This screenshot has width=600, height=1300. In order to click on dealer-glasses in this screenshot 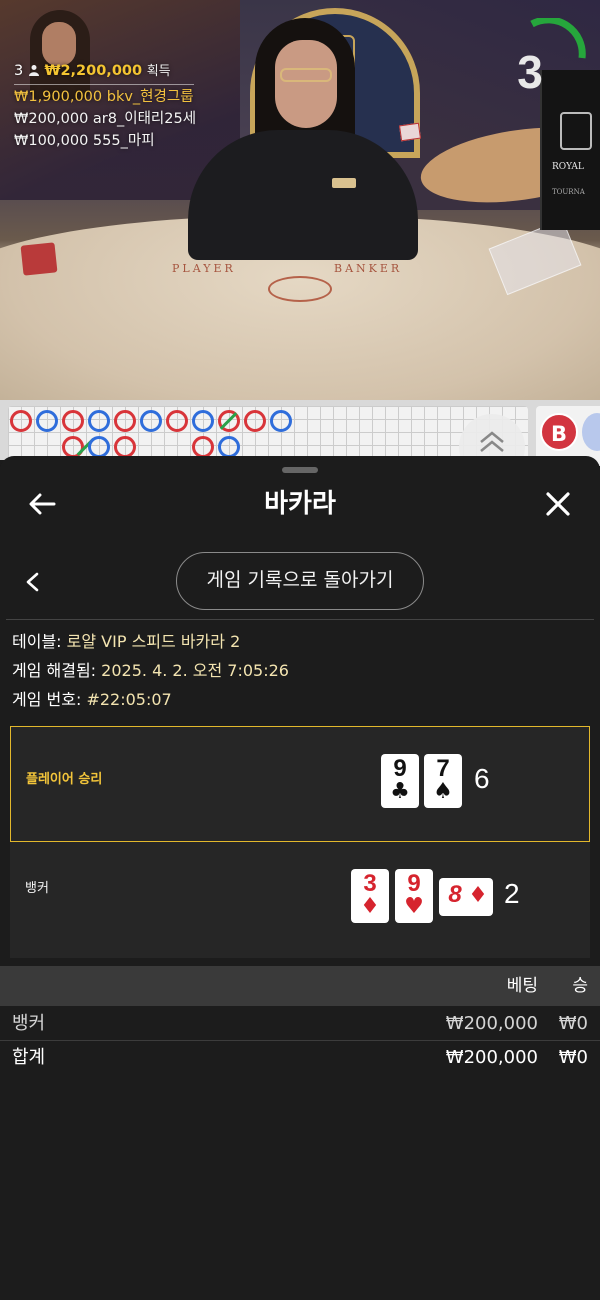, I will do `click(306, 75)`.